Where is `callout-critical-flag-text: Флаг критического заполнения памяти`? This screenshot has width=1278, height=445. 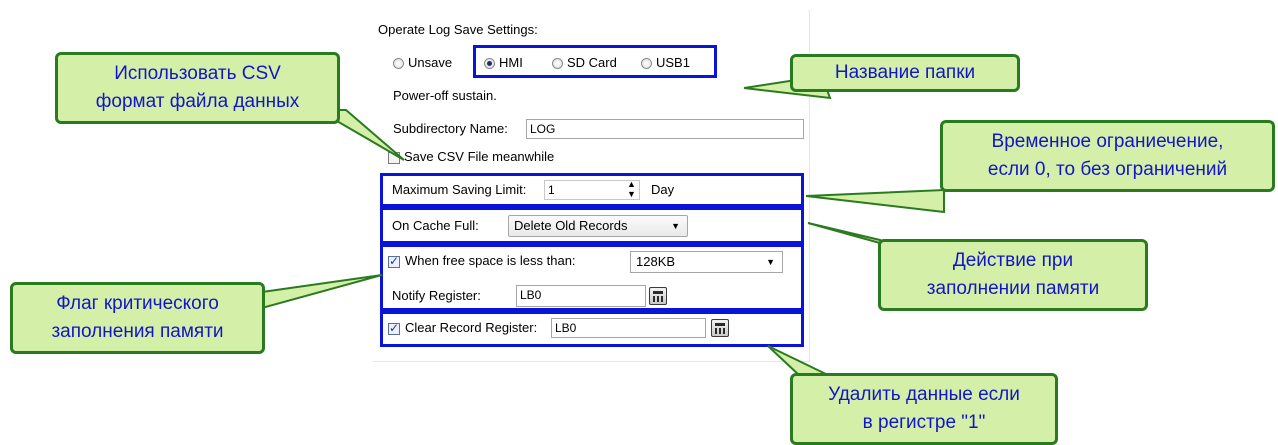
callout-critical-flag-text: Флаг критического заполнения памяти is located at coordinates (137, 317).